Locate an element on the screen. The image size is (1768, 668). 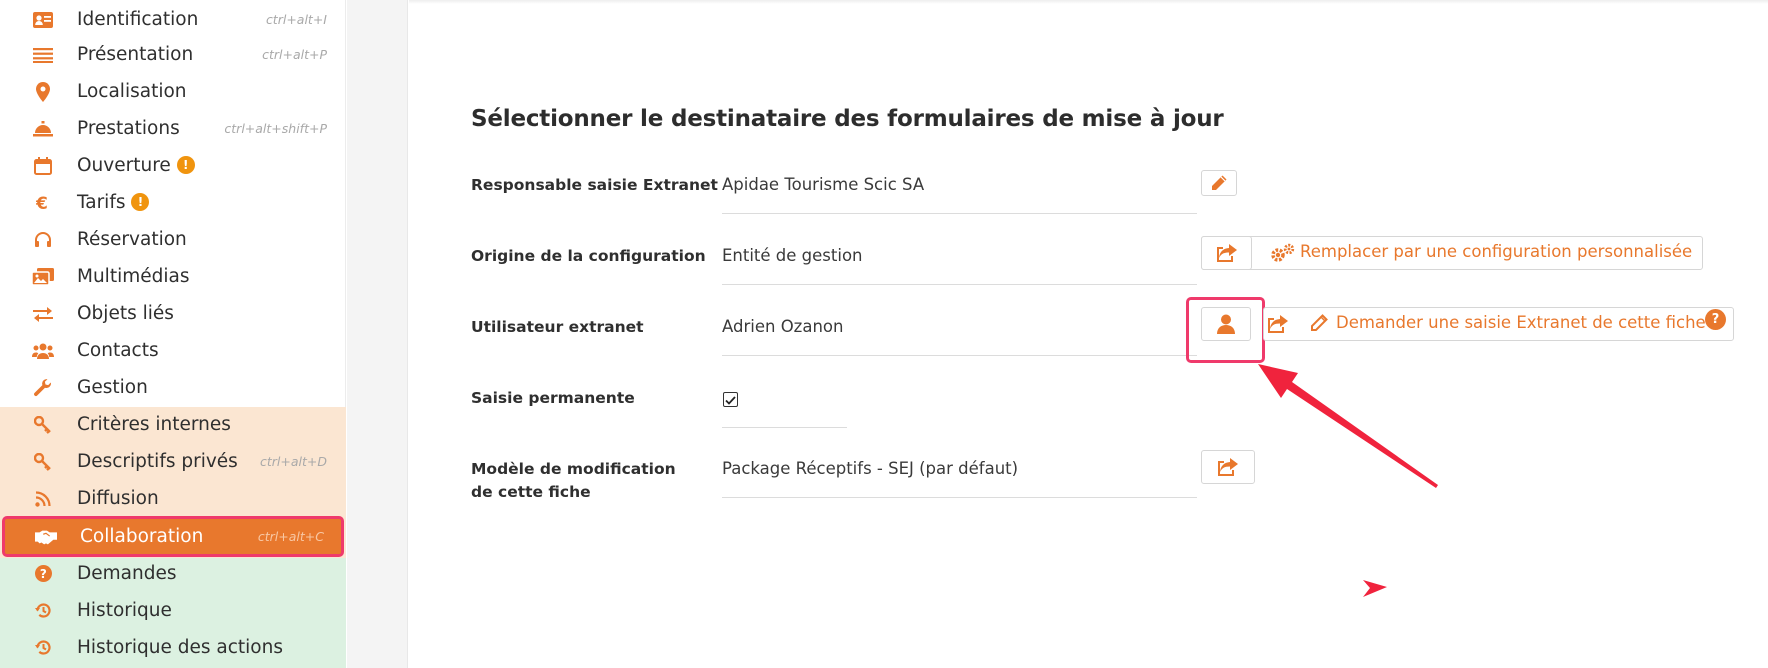
sidebar-item-label: Gestion is located at coordinates (112, 387).